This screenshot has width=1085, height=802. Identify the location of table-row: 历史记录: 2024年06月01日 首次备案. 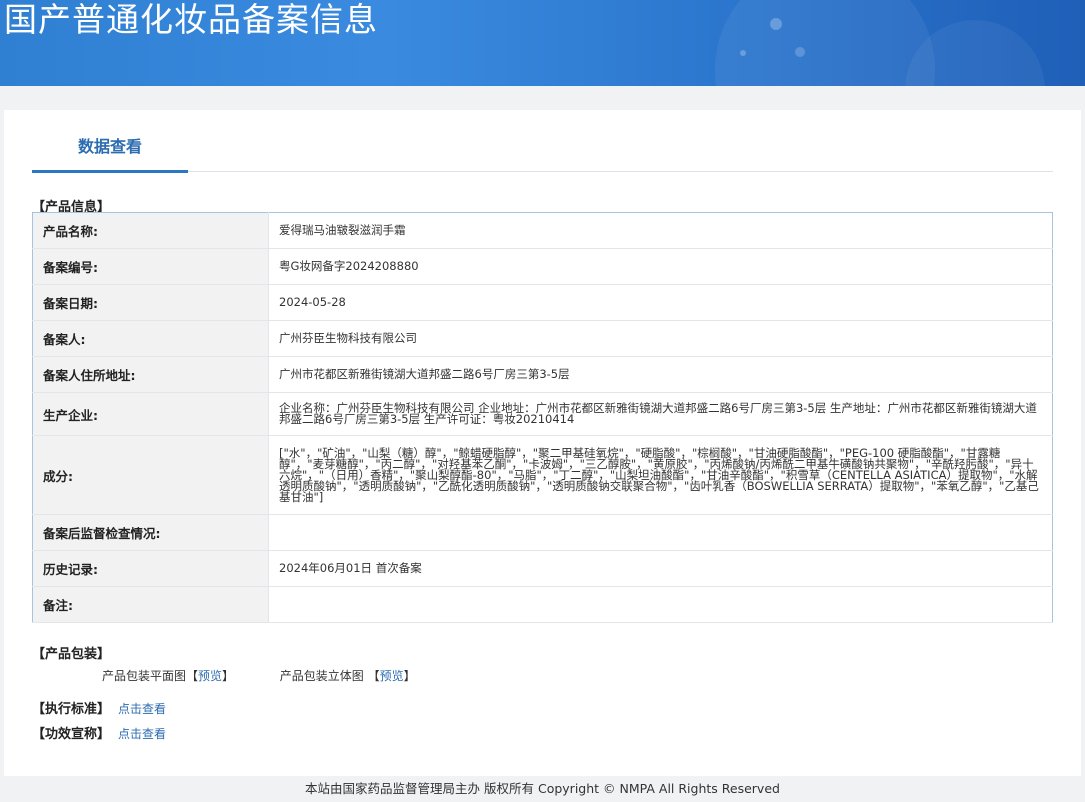
(542, 568).